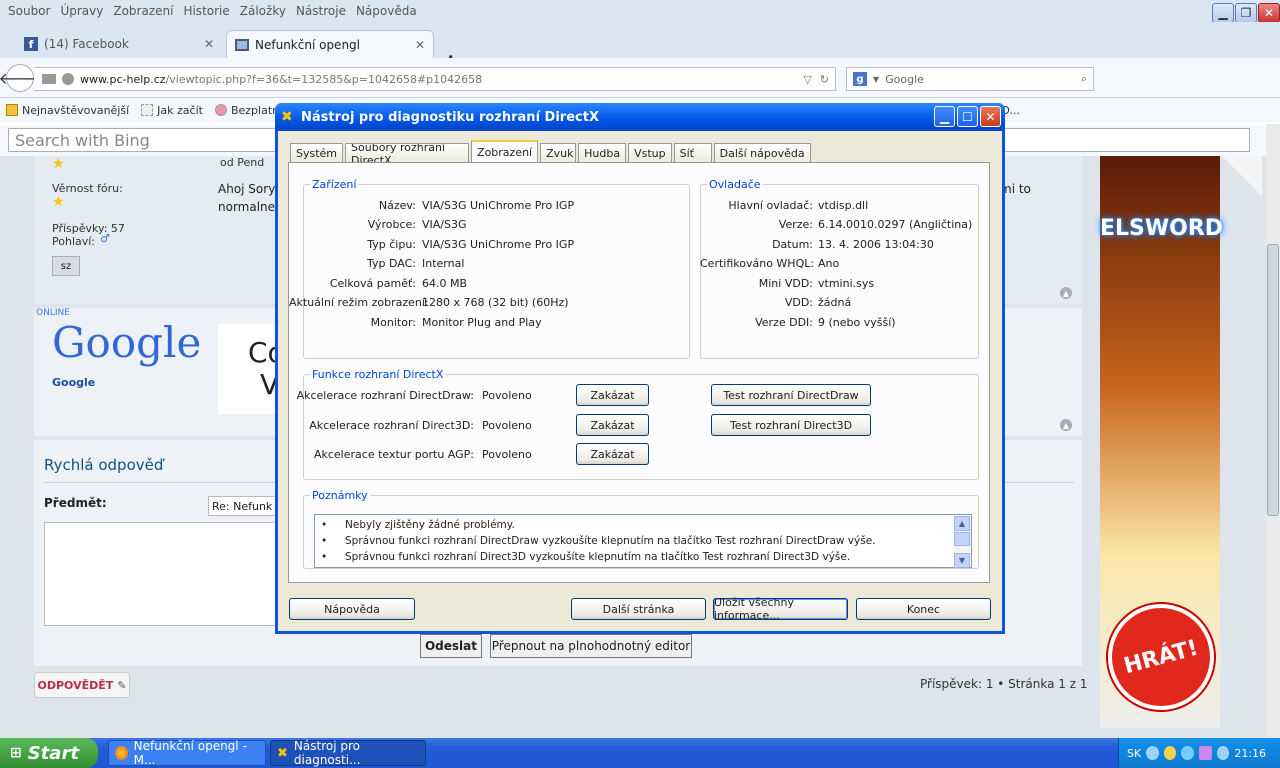  I want to click on row-value: 64.0 MB, so click(445, 283).